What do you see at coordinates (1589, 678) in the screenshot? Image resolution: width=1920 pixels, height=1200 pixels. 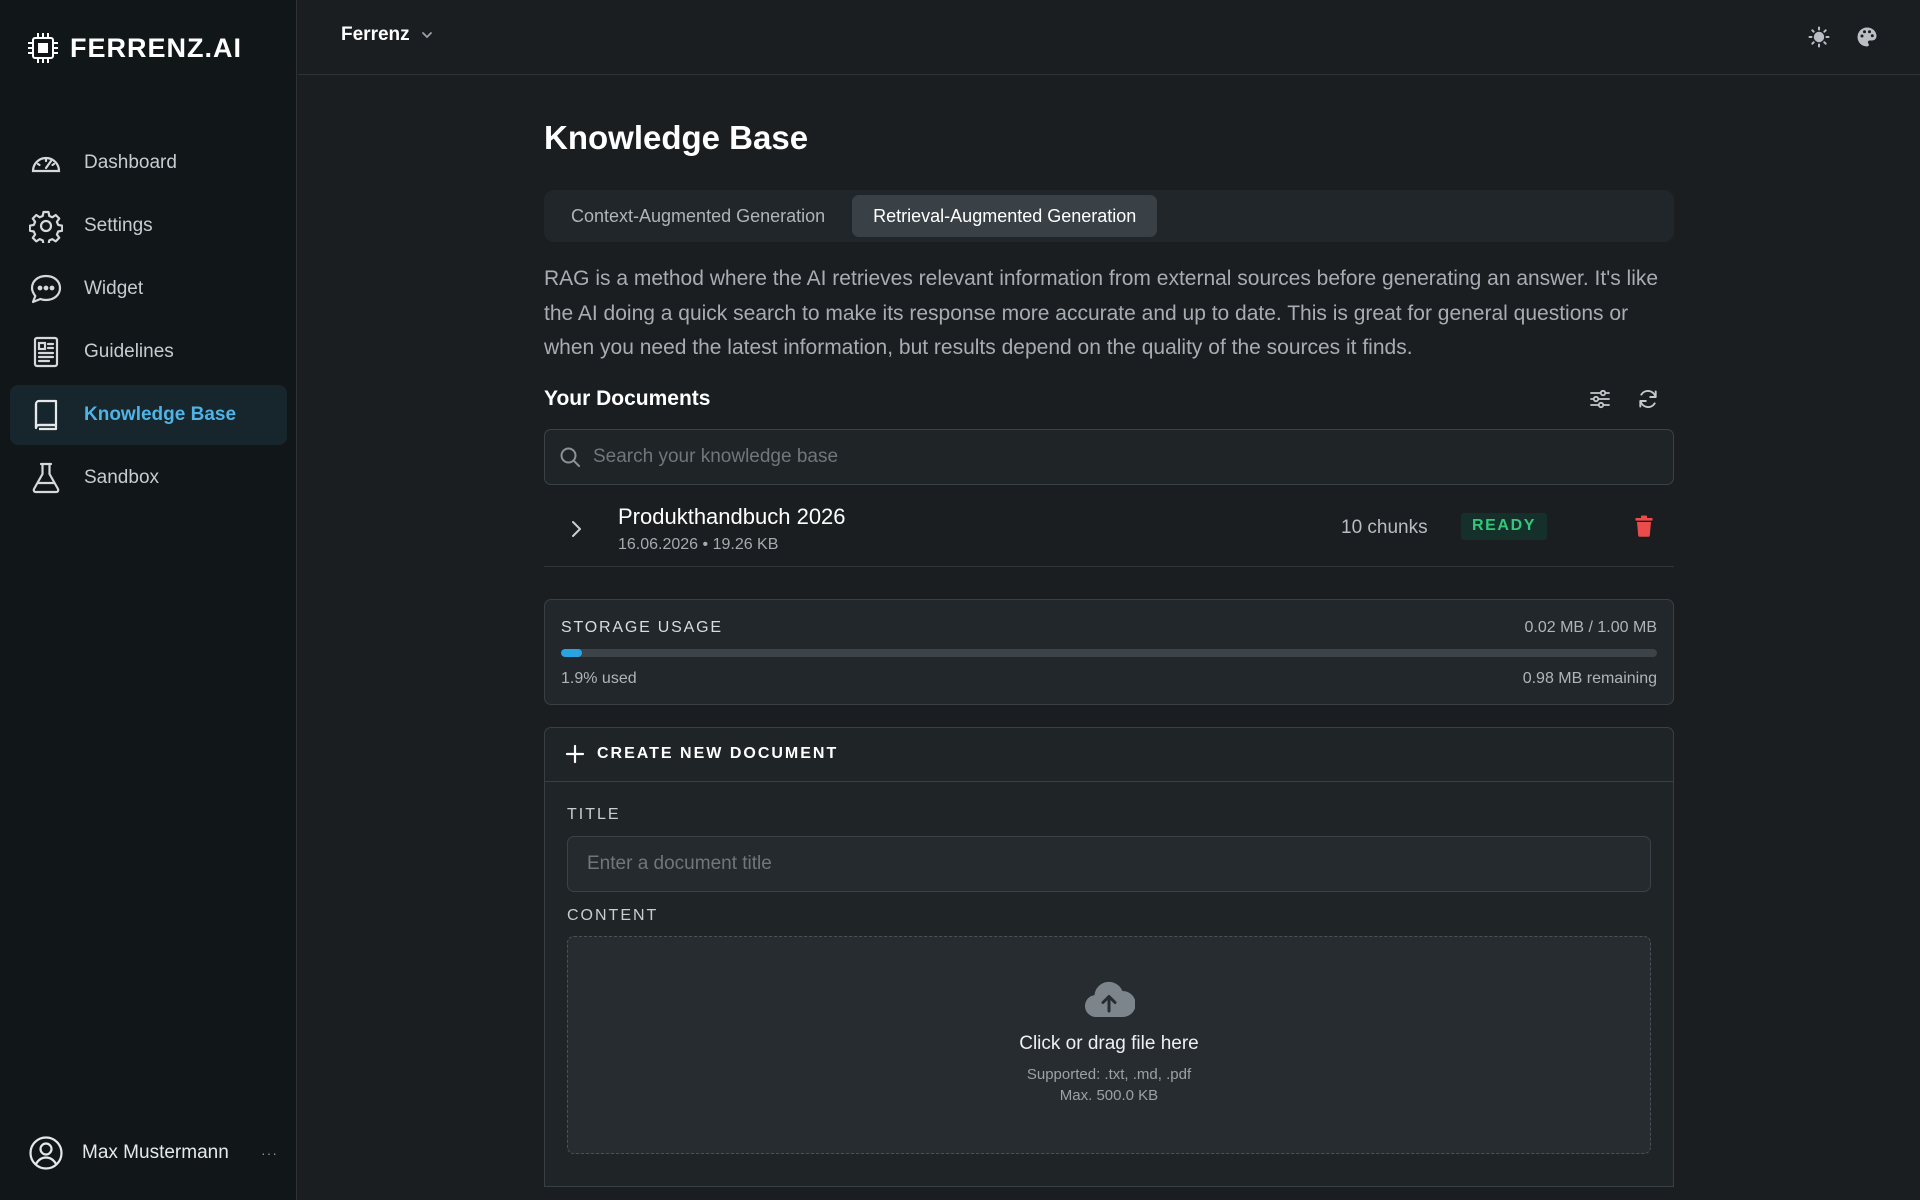 I see `storage-remaining: 0.98 MB remaining` at bounding box center [1589, 678].